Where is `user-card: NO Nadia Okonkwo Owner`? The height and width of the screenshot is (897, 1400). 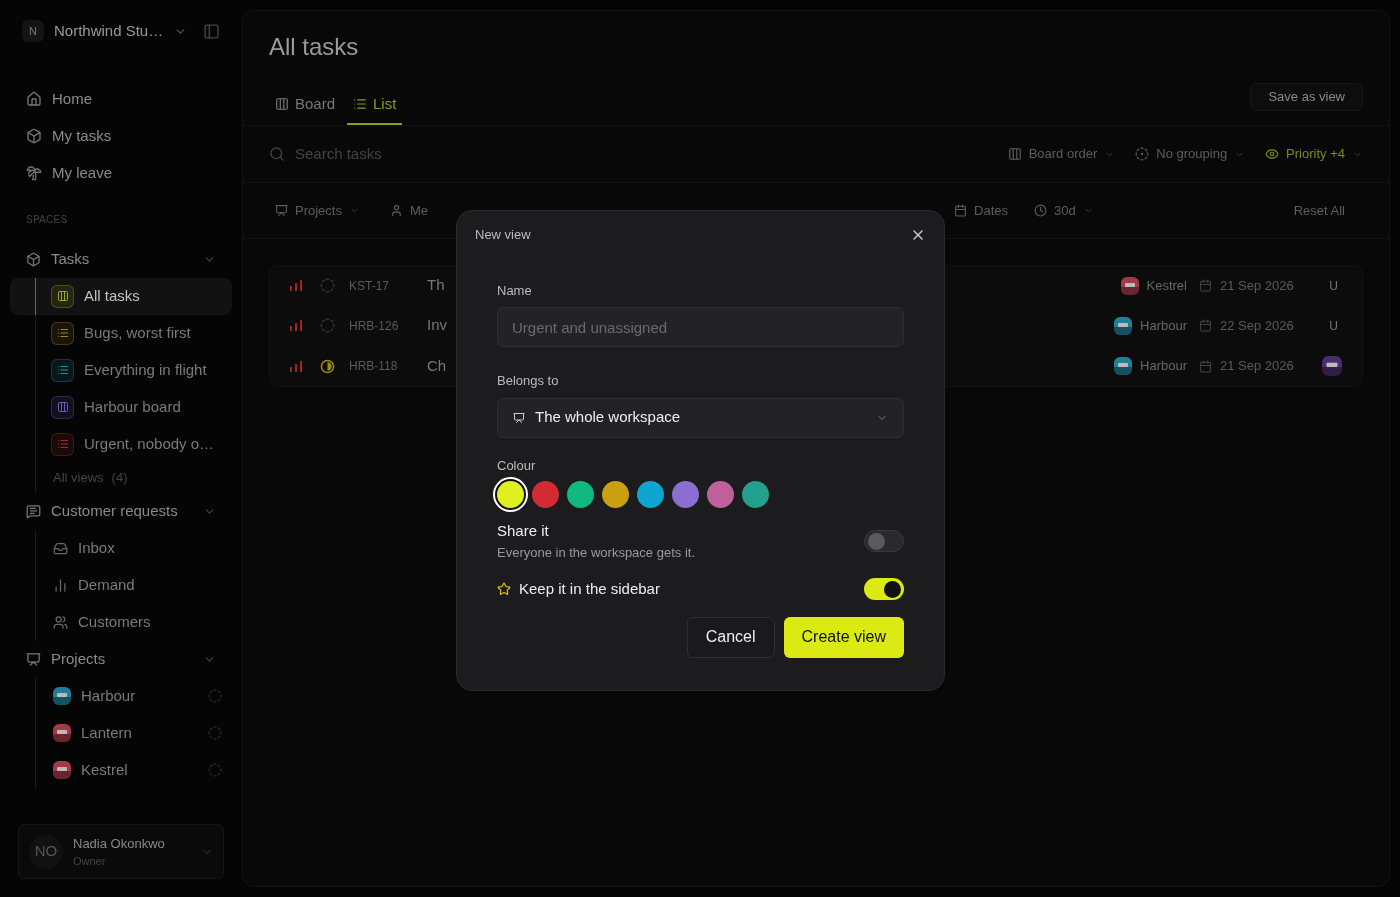 user-card: NO Nadia Okonkwo Owner is located at coordinates (121, 851).